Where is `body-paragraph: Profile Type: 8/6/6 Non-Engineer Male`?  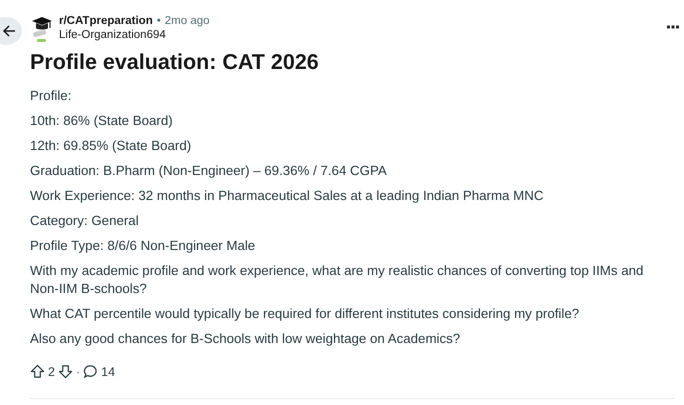 body-paragraph: Profile Type: 8/6/6 Non-Engineer Male is located at coordinates (143, 246).